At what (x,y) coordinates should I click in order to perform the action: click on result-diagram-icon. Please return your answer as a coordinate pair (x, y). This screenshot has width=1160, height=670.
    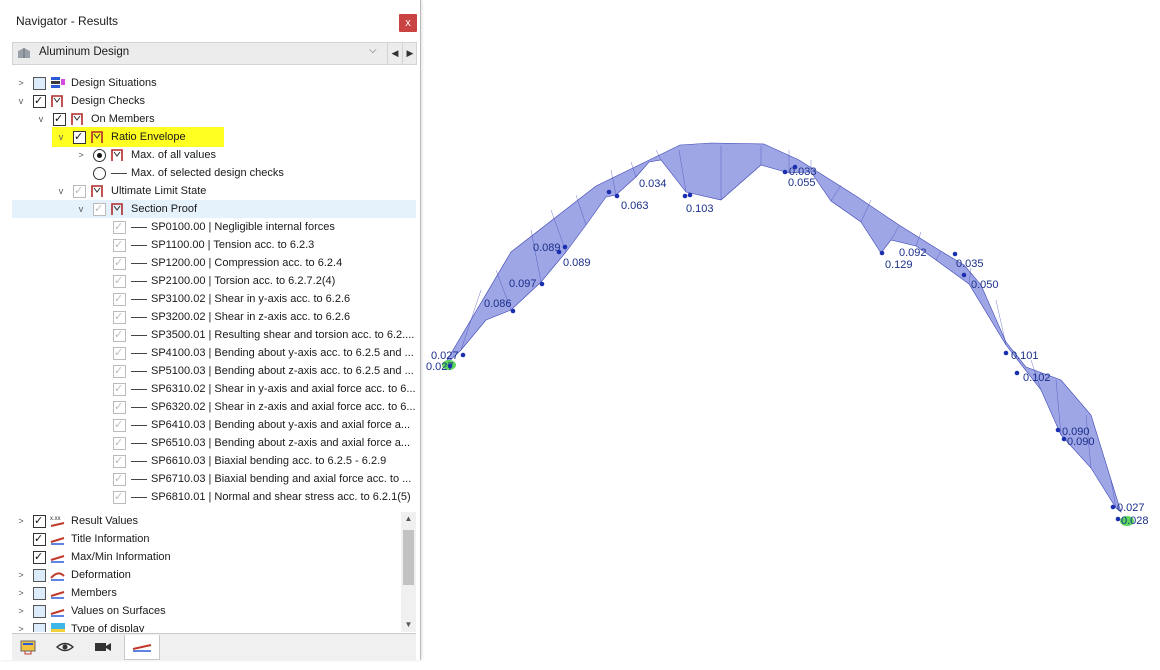
    Looking at the image, I should click on (57, 559).